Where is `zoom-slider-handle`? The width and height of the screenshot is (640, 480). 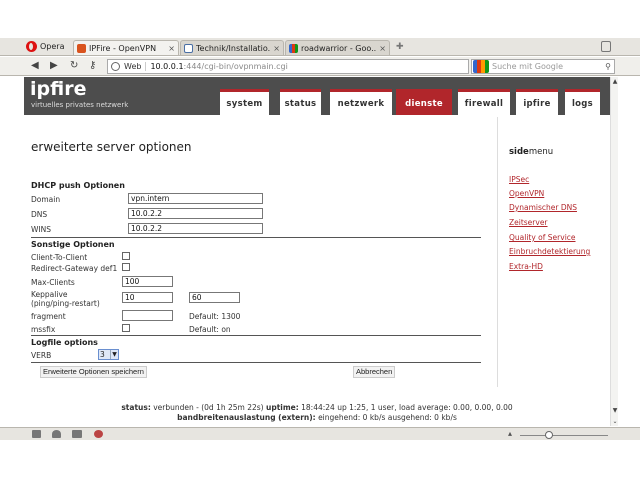
zoom-slider-handle is located at coordinates (549, 435).